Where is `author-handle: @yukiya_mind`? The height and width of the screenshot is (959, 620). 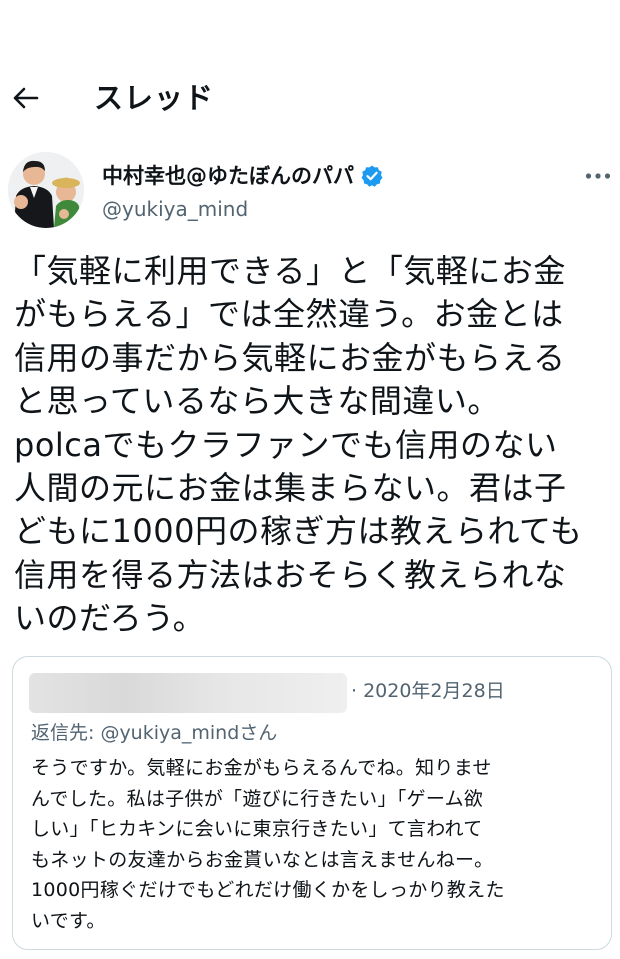
author-handle: @yukiya_mind is located at coordinates (175, 209).